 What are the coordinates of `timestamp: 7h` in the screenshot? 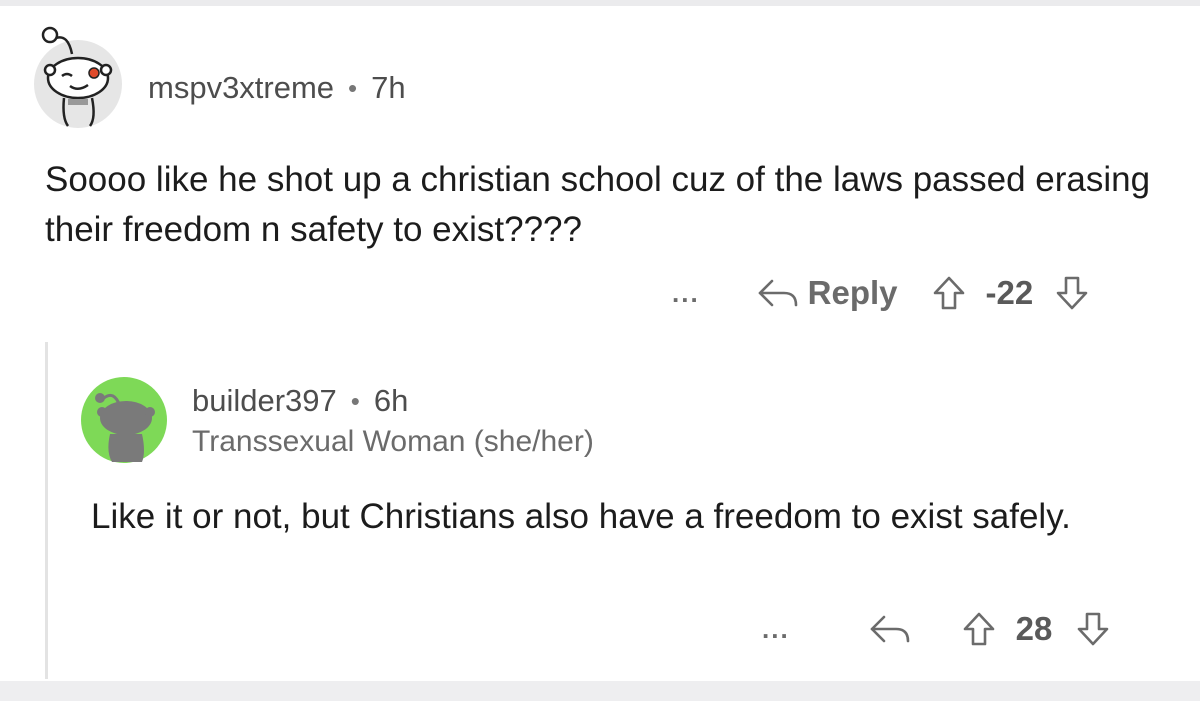 It's located at (388, 87).